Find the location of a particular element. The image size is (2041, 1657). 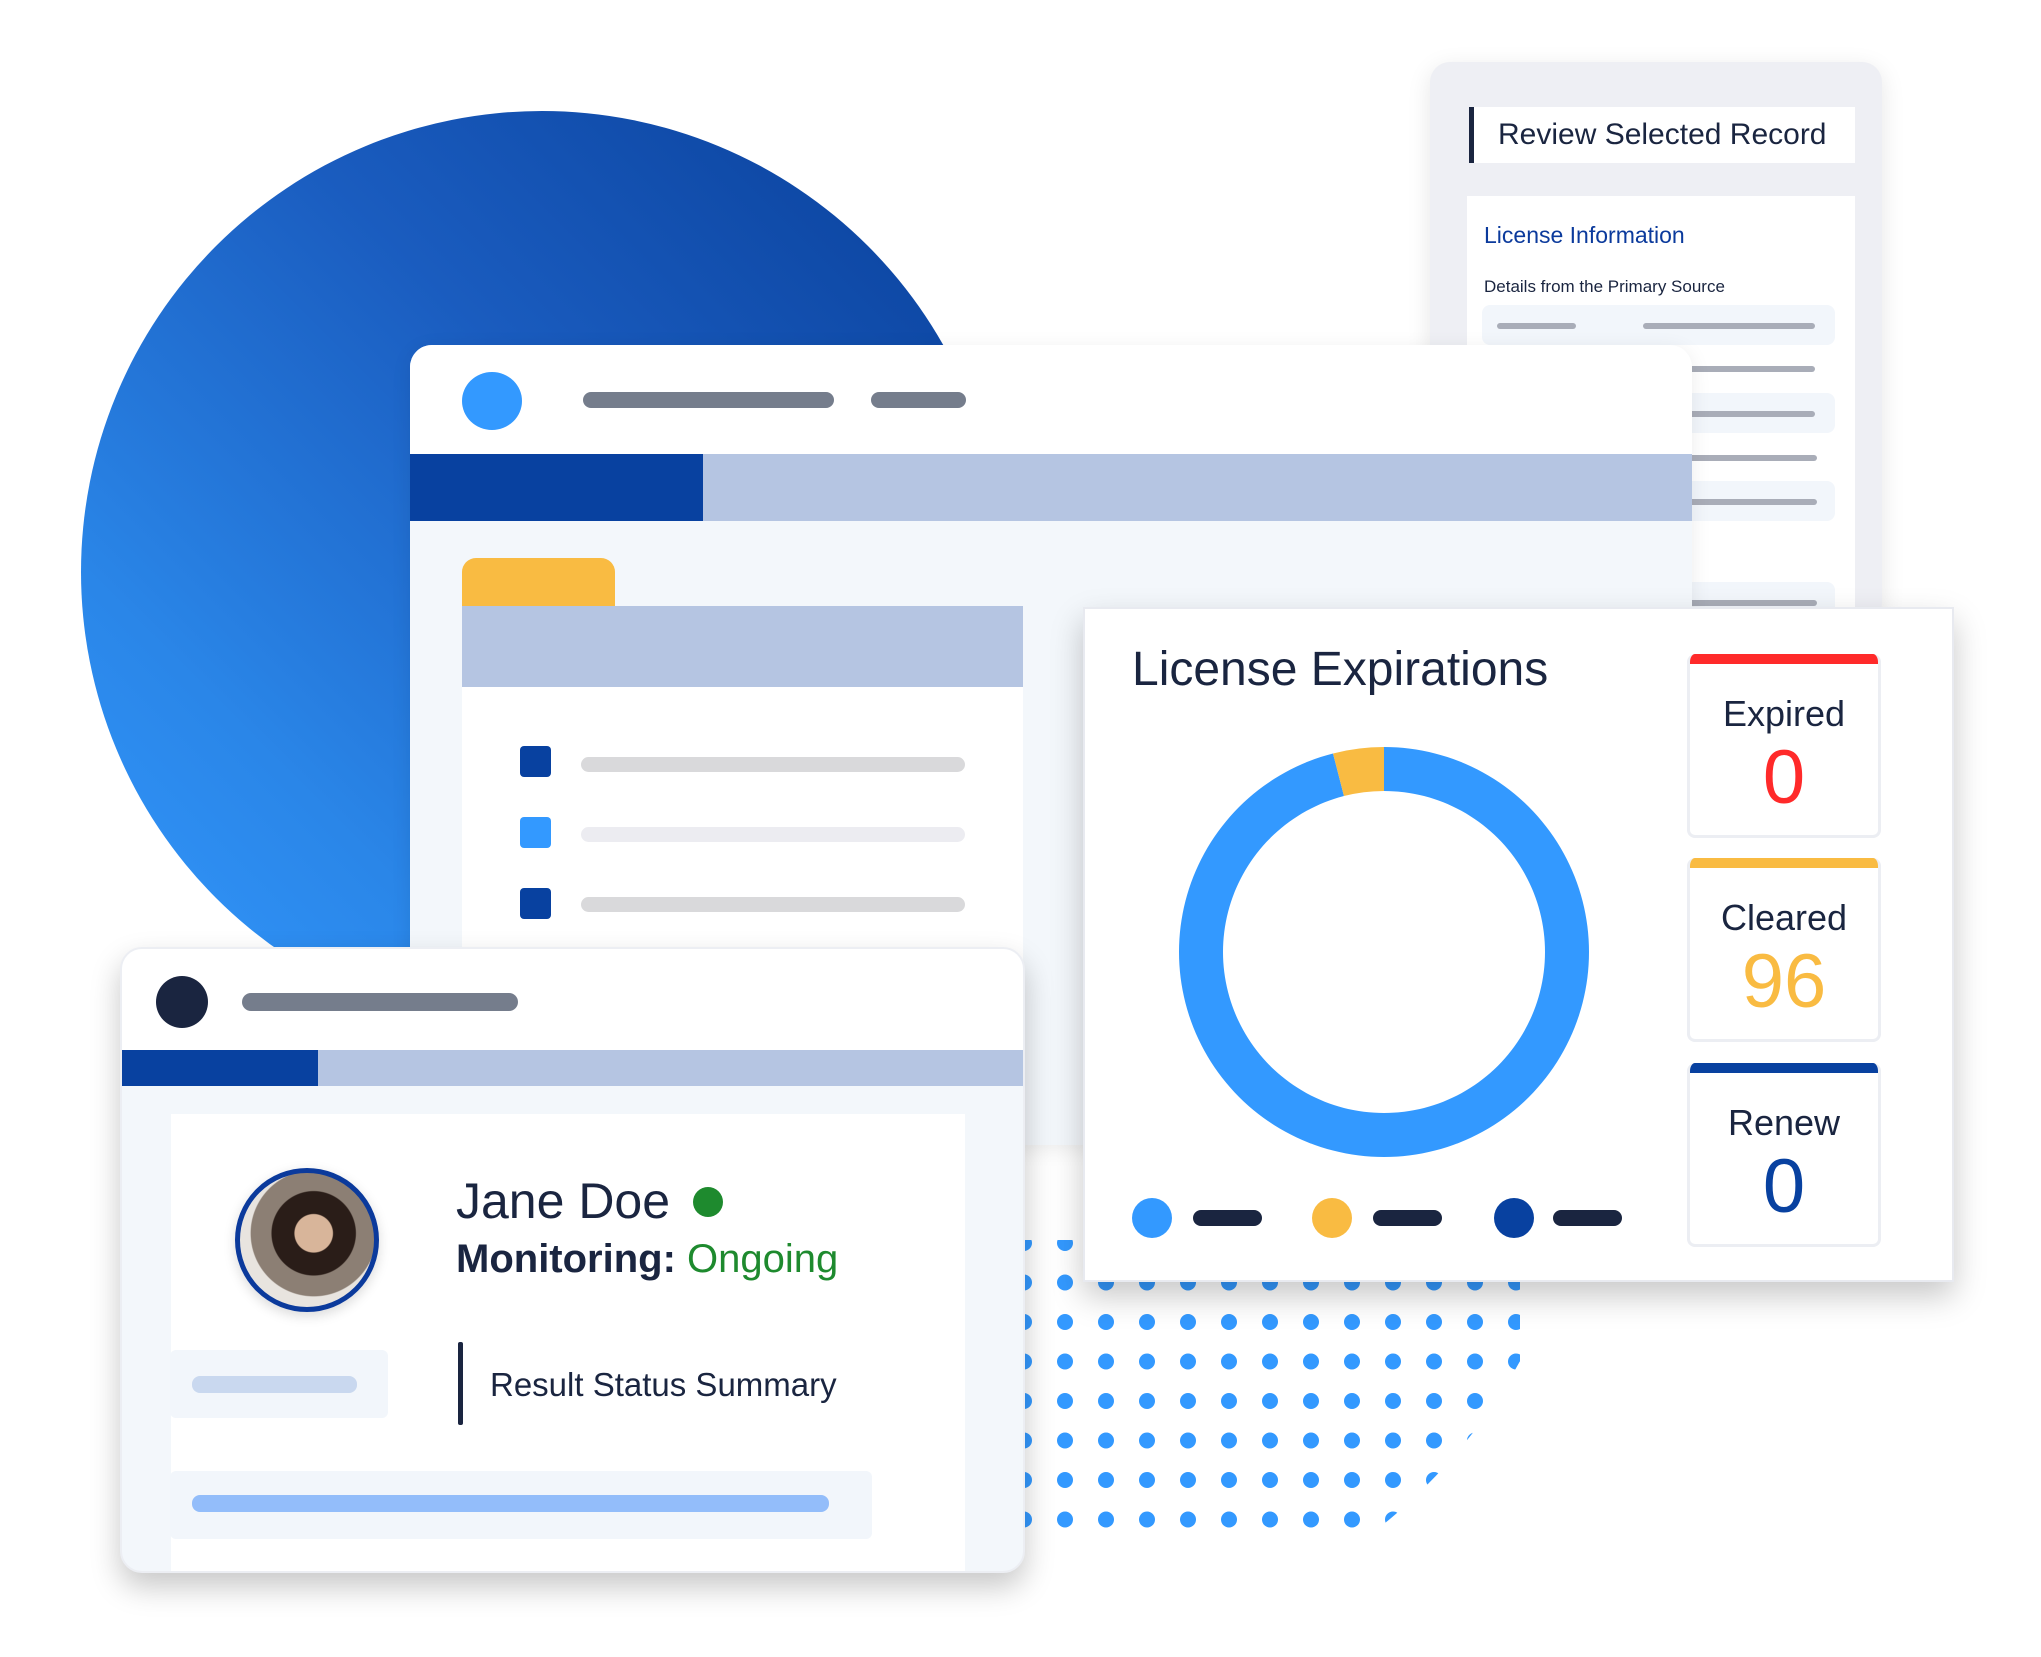

subtitle-placeholder is located at coordinates (918, 400).